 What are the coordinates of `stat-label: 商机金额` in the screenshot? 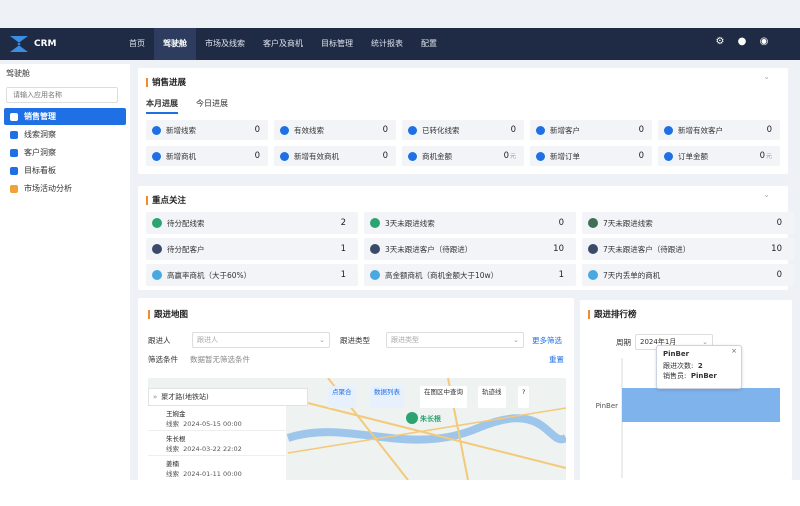 It's located at (437, 156).